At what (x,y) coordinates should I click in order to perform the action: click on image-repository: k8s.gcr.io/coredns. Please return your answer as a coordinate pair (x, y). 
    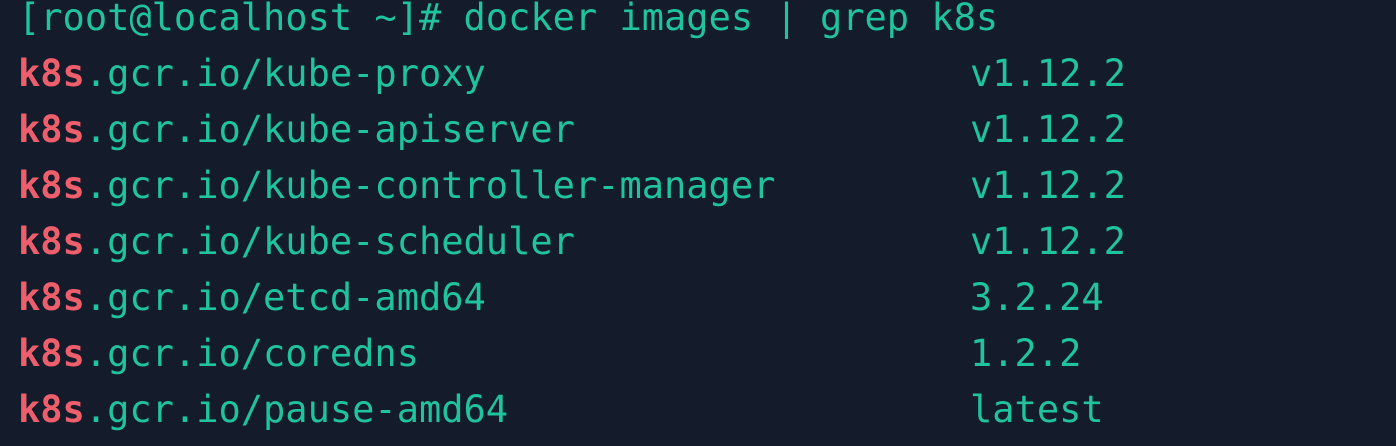
    Looking at the image, I should click on (494, 354).